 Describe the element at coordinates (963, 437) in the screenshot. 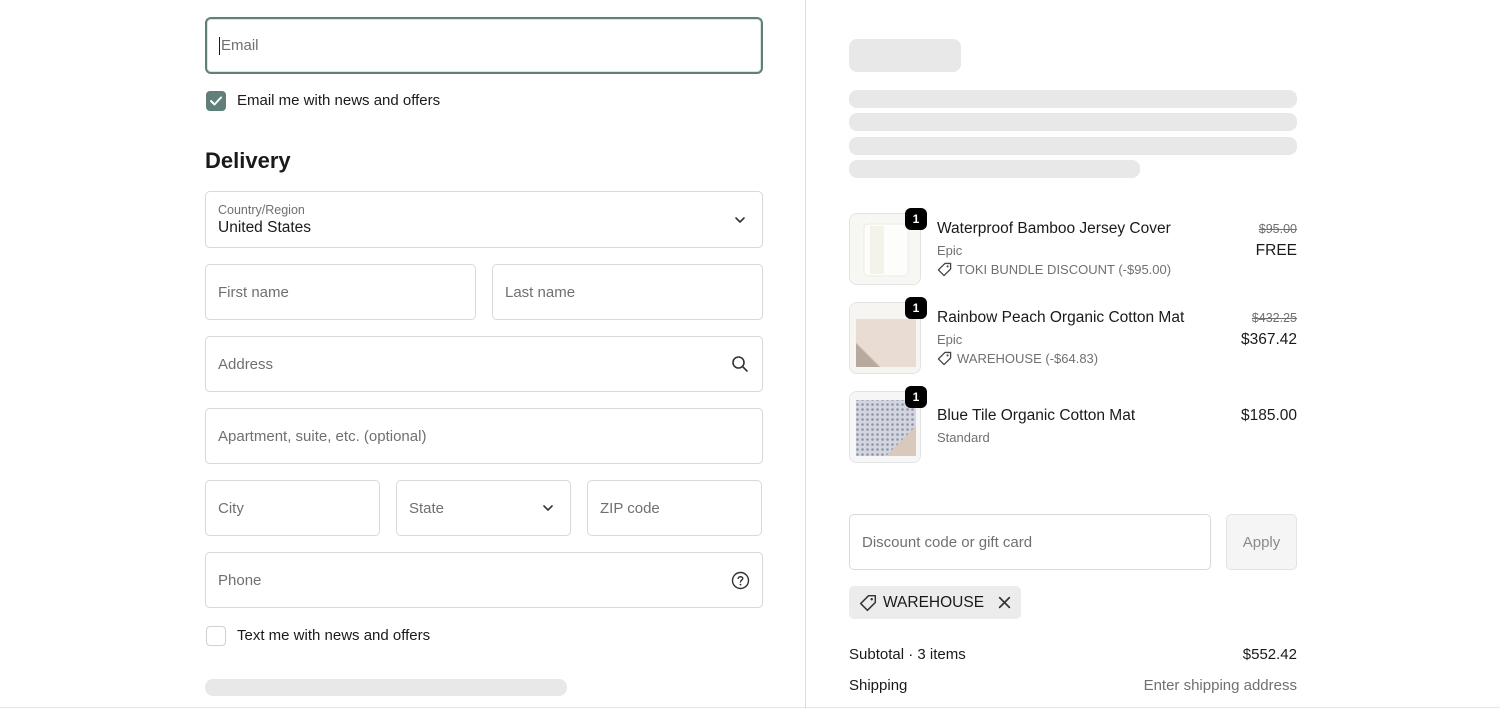

I see `item-variant: Standard` at that location.